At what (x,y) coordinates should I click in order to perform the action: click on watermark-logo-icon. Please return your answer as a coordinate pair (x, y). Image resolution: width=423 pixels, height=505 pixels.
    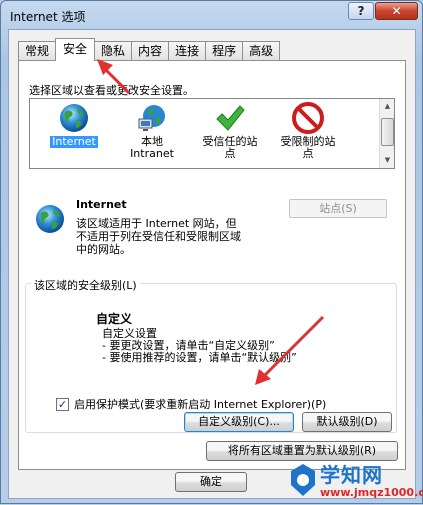
    Looking at the image, I should click on (303, 480).